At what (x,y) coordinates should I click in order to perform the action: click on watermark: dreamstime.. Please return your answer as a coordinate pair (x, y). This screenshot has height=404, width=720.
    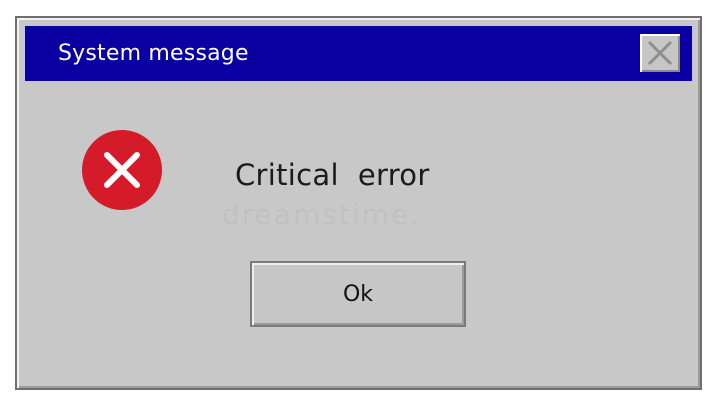
    Looking at the image, I should click on (322, 214).